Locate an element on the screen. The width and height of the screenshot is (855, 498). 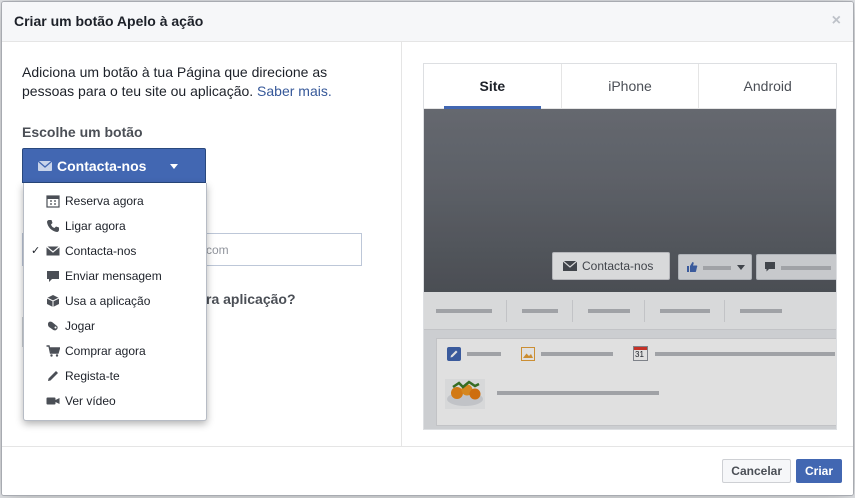
chat-bubble-icon is located at coordinates (53, 276).